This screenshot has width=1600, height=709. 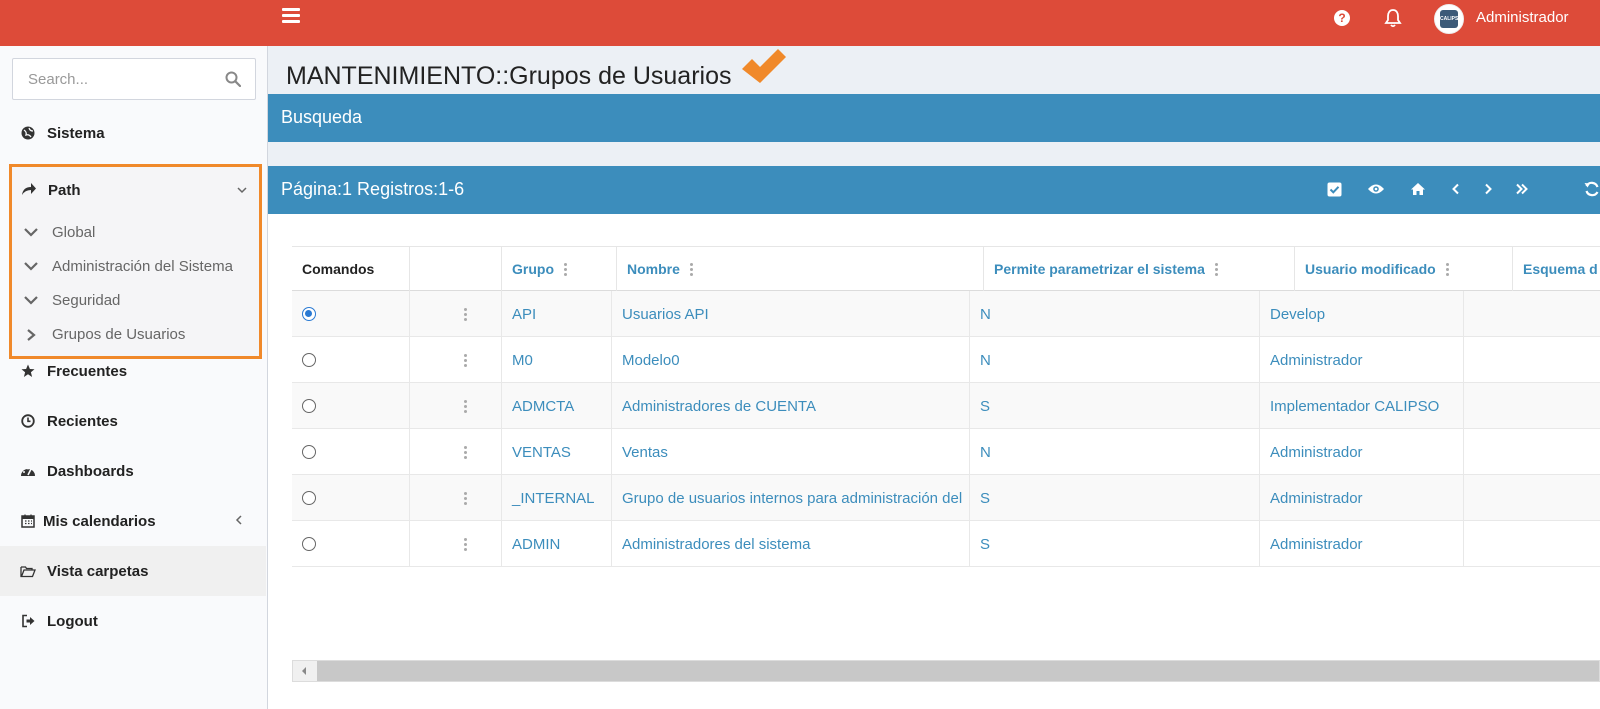 I want to click on cell-select, so click(x=351, y=498).